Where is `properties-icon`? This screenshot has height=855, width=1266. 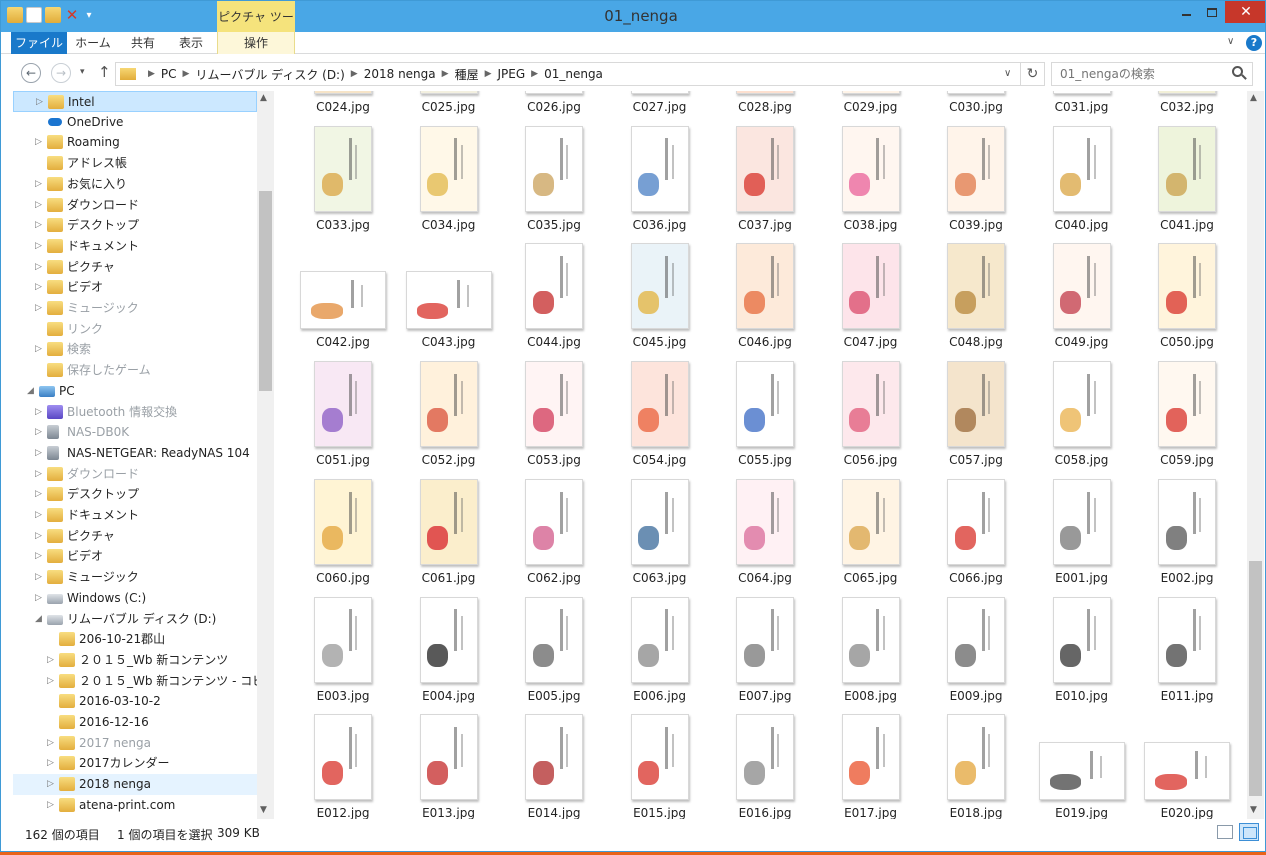
properties-icon is located at coordinates (34, 15).